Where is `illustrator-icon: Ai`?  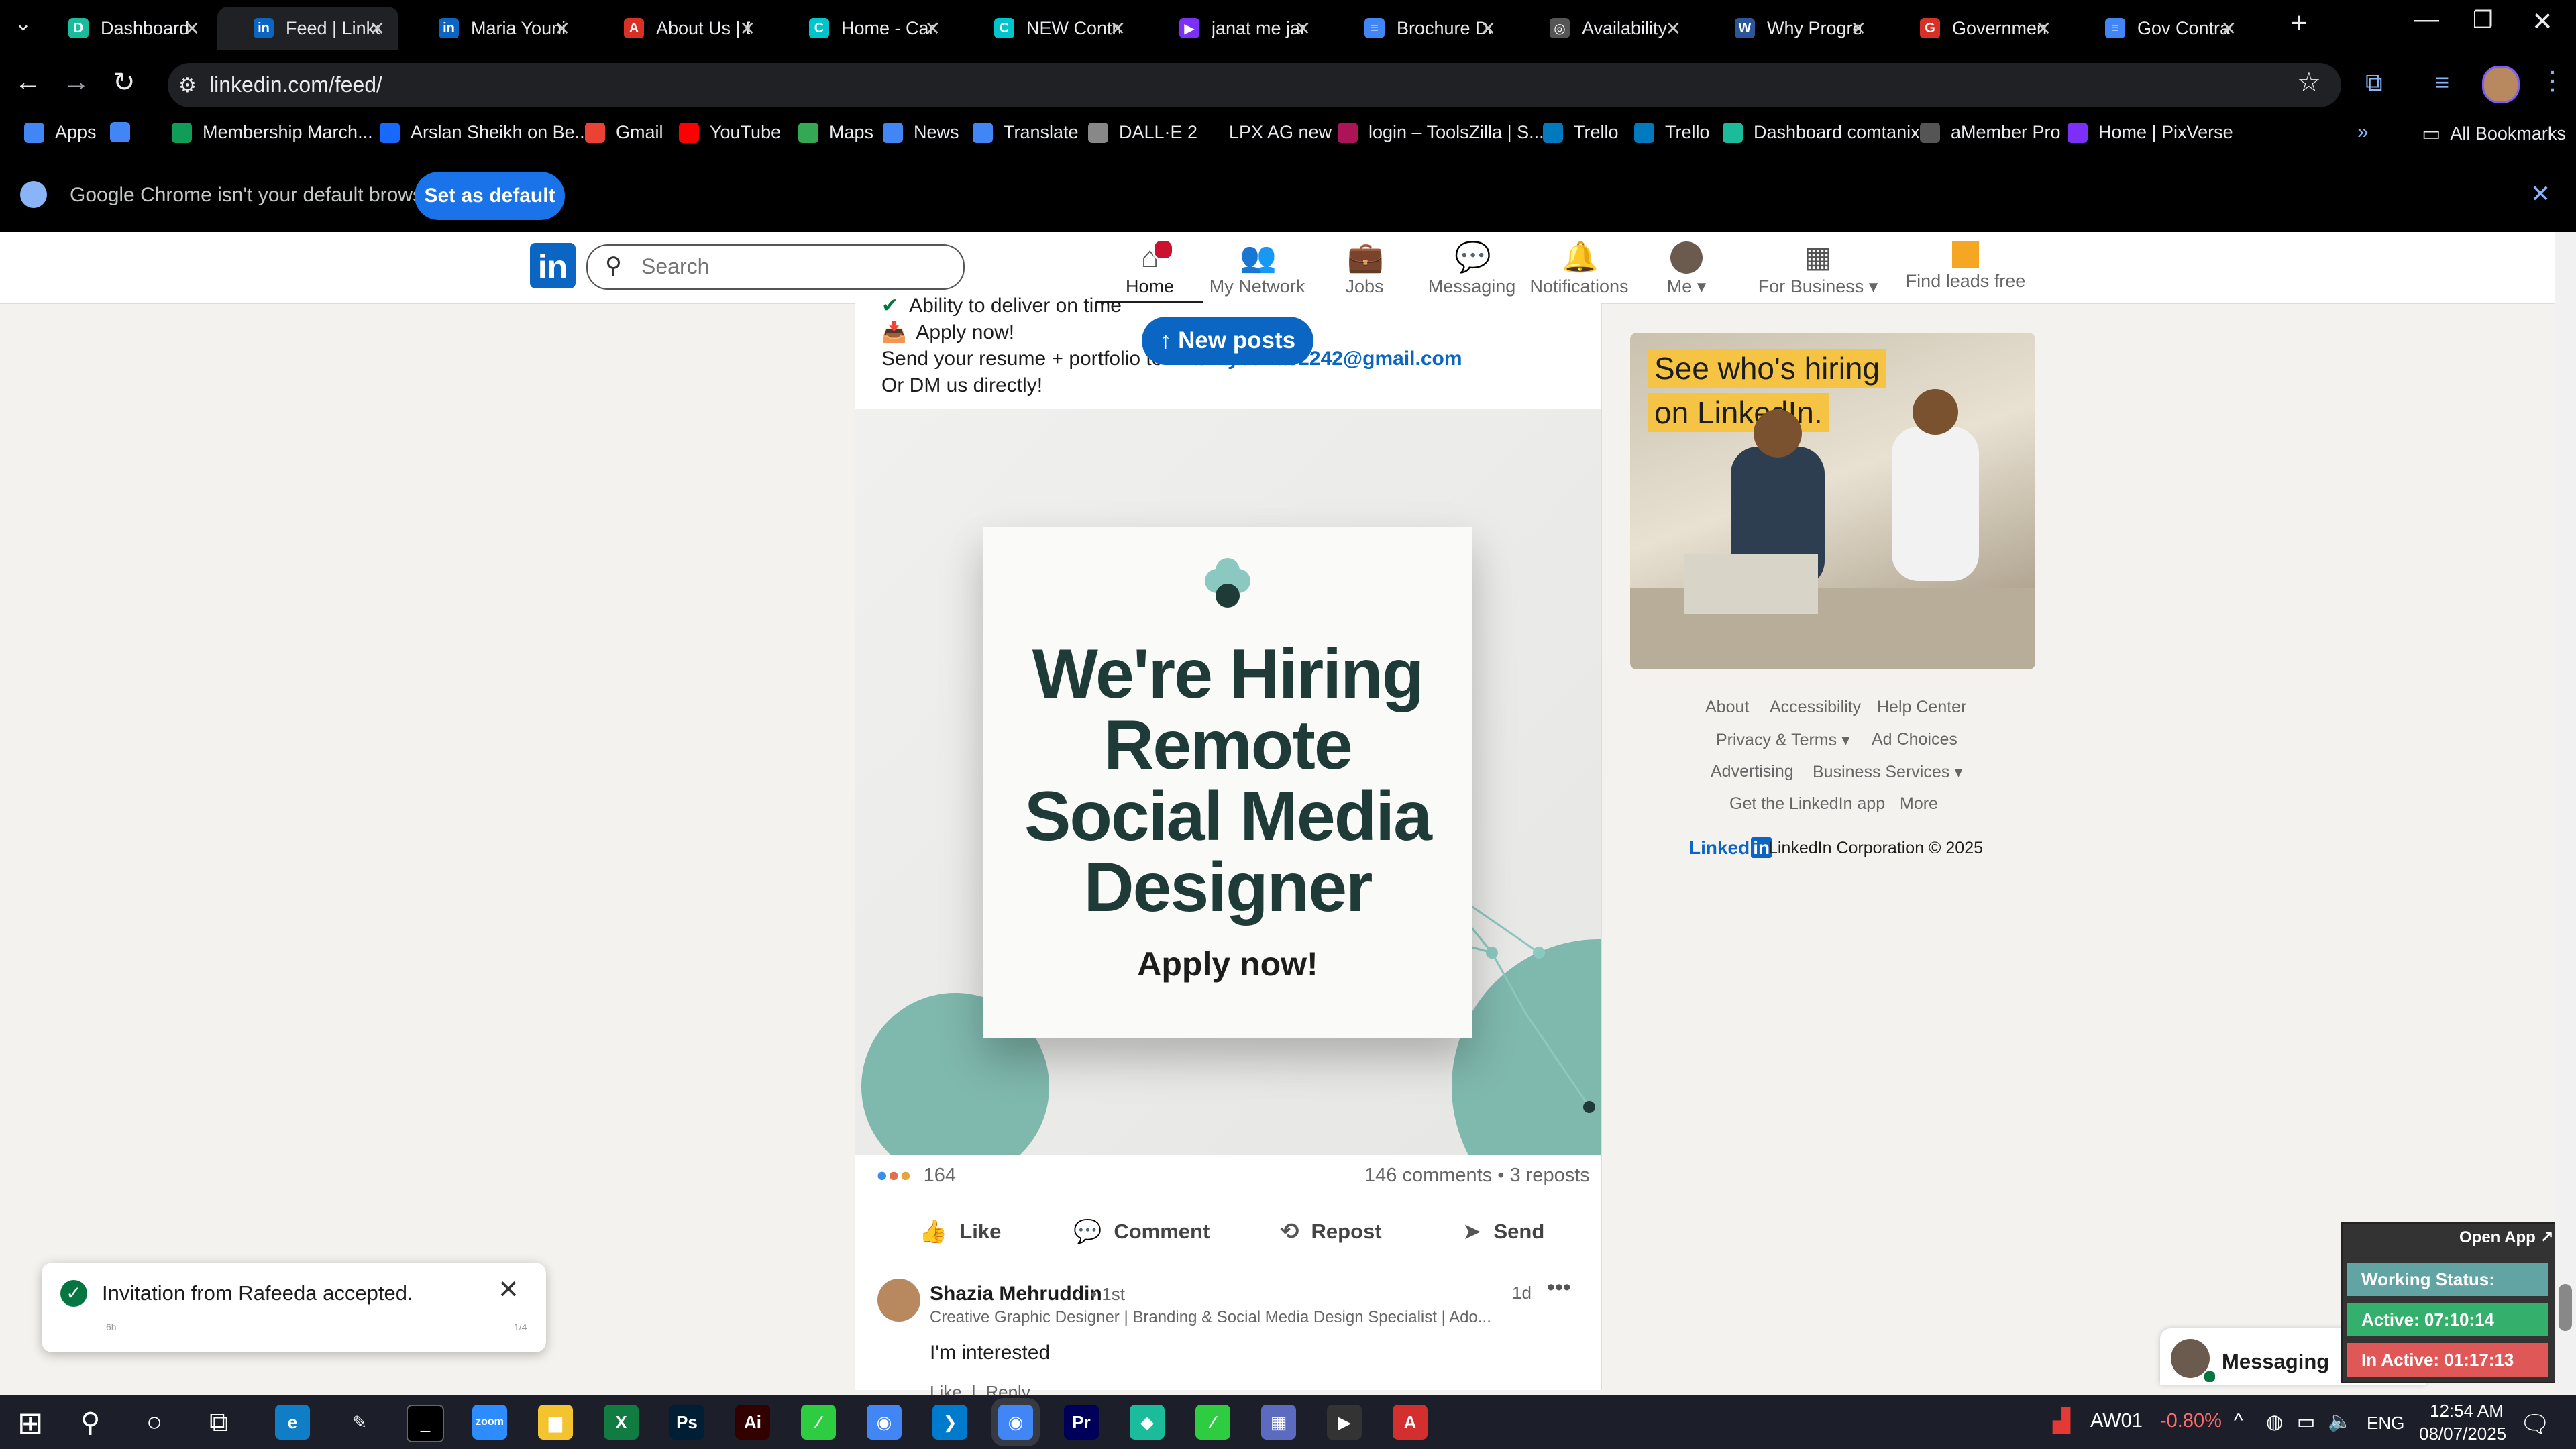 illustrator-icon: Ai is located at coordinates (752, 1422).